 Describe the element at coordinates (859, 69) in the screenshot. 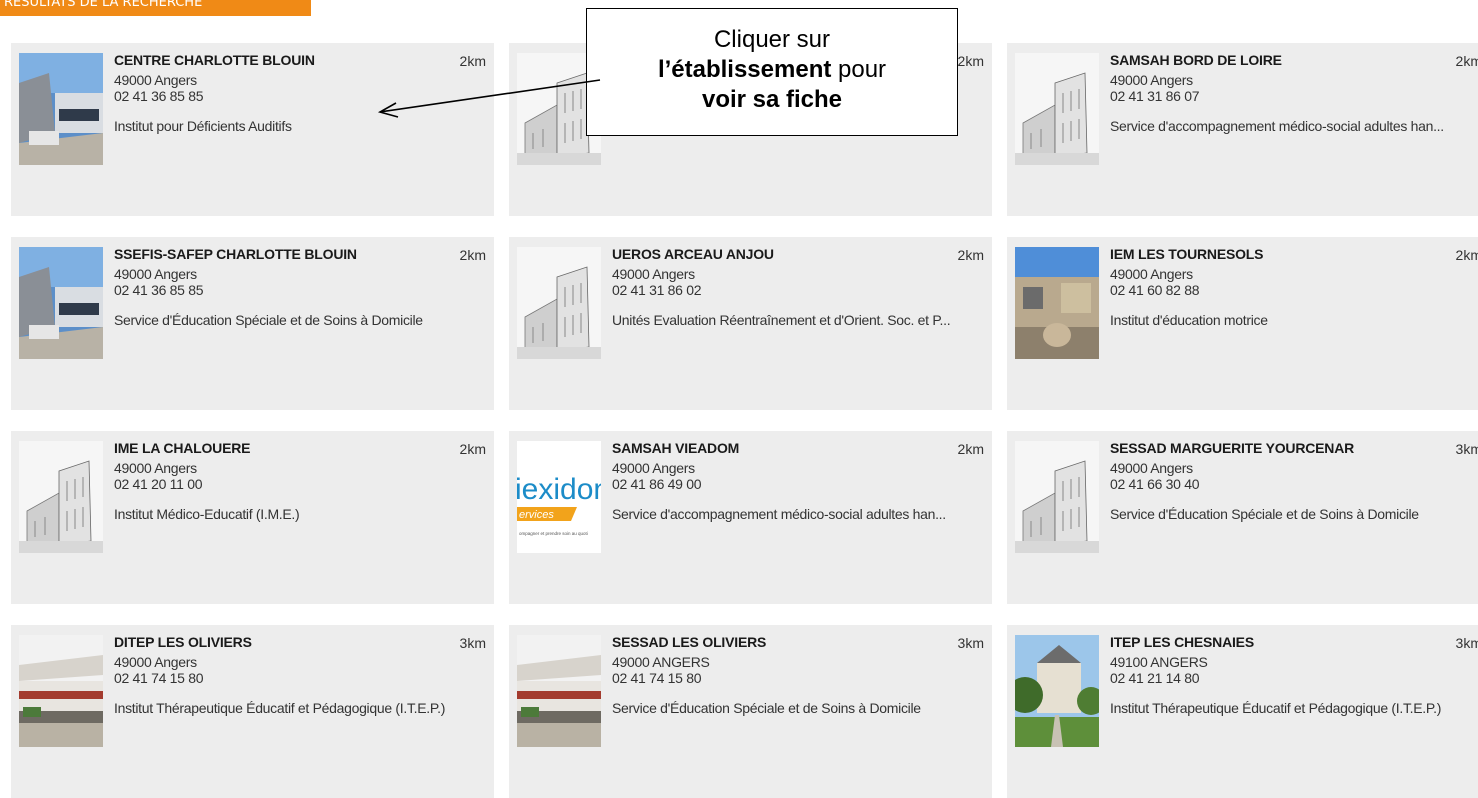

I see `callout-line-2-rest: pour` at that location.